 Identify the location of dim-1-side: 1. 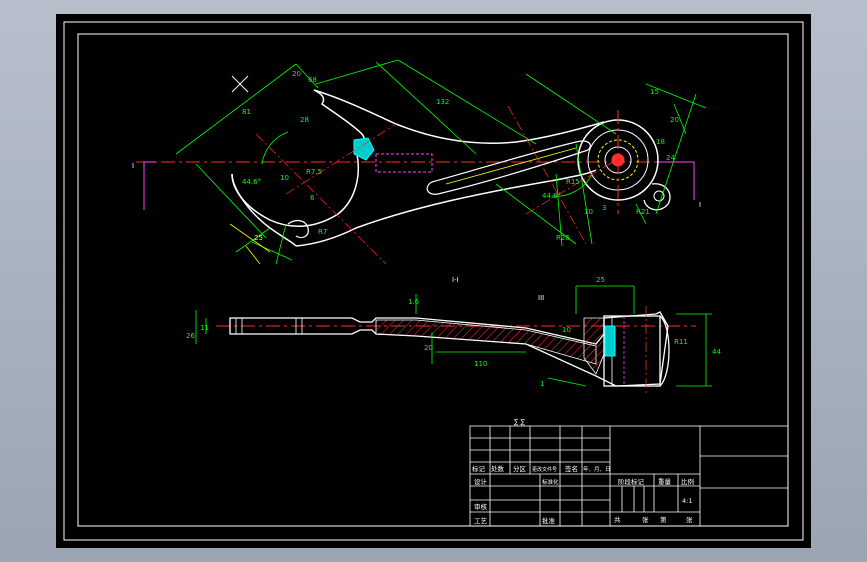
(542, 384).